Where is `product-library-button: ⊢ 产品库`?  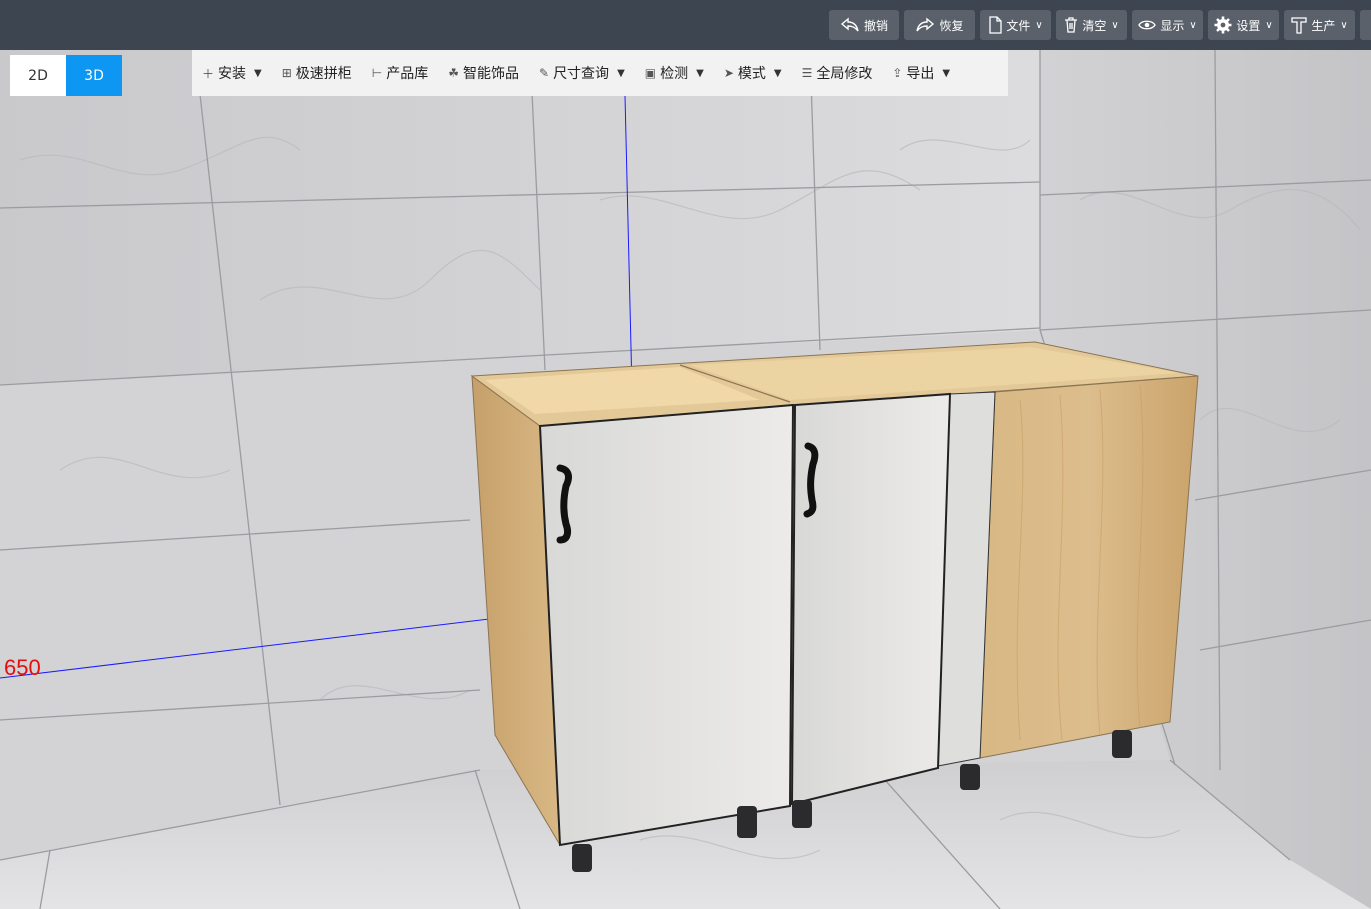
product-library-button: ⊢ 产品库 is located at coordinates (400, 73).